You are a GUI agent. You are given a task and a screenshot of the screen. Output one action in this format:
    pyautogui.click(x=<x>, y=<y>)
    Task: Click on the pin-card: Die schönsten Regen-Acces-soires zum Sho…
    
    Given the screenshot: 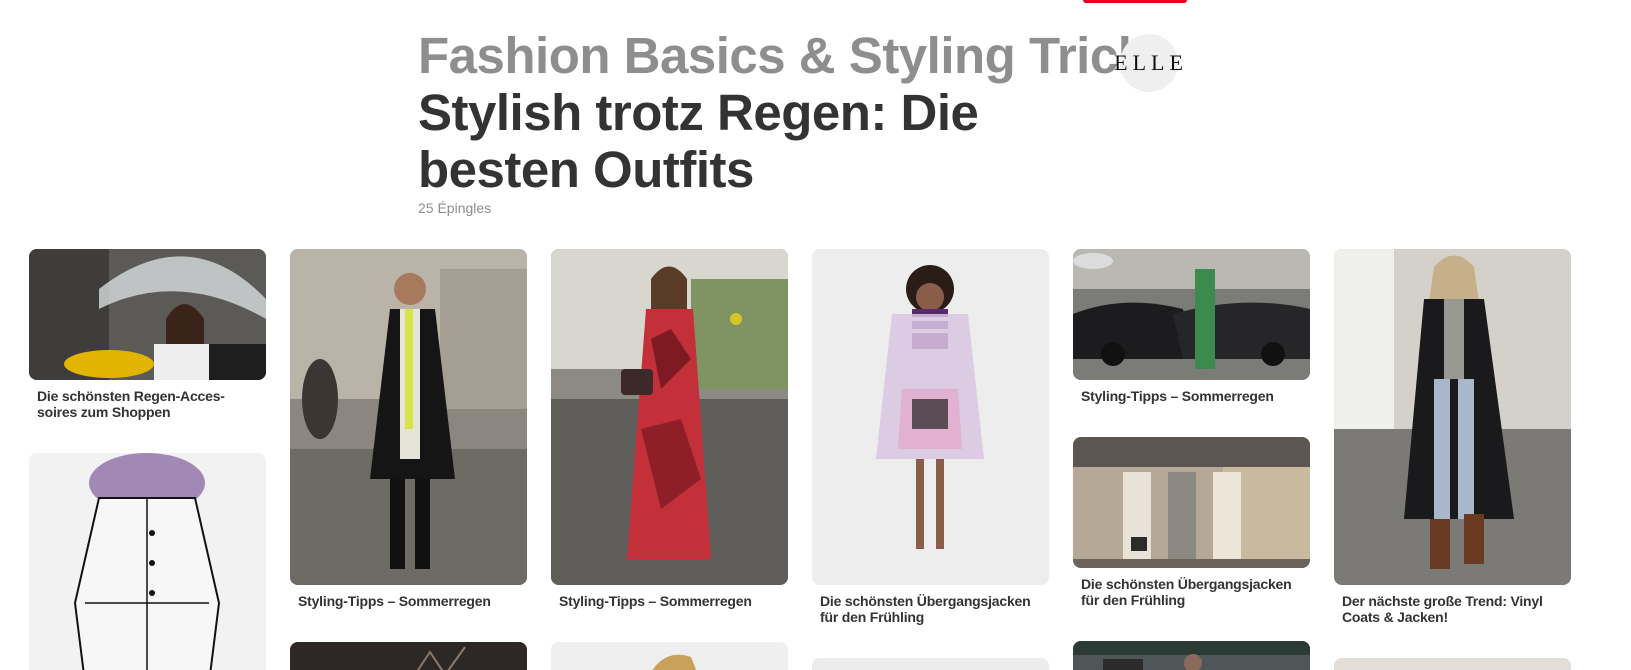 What is the action you would take?
    pyautogui.click(x=147, y=334)
    